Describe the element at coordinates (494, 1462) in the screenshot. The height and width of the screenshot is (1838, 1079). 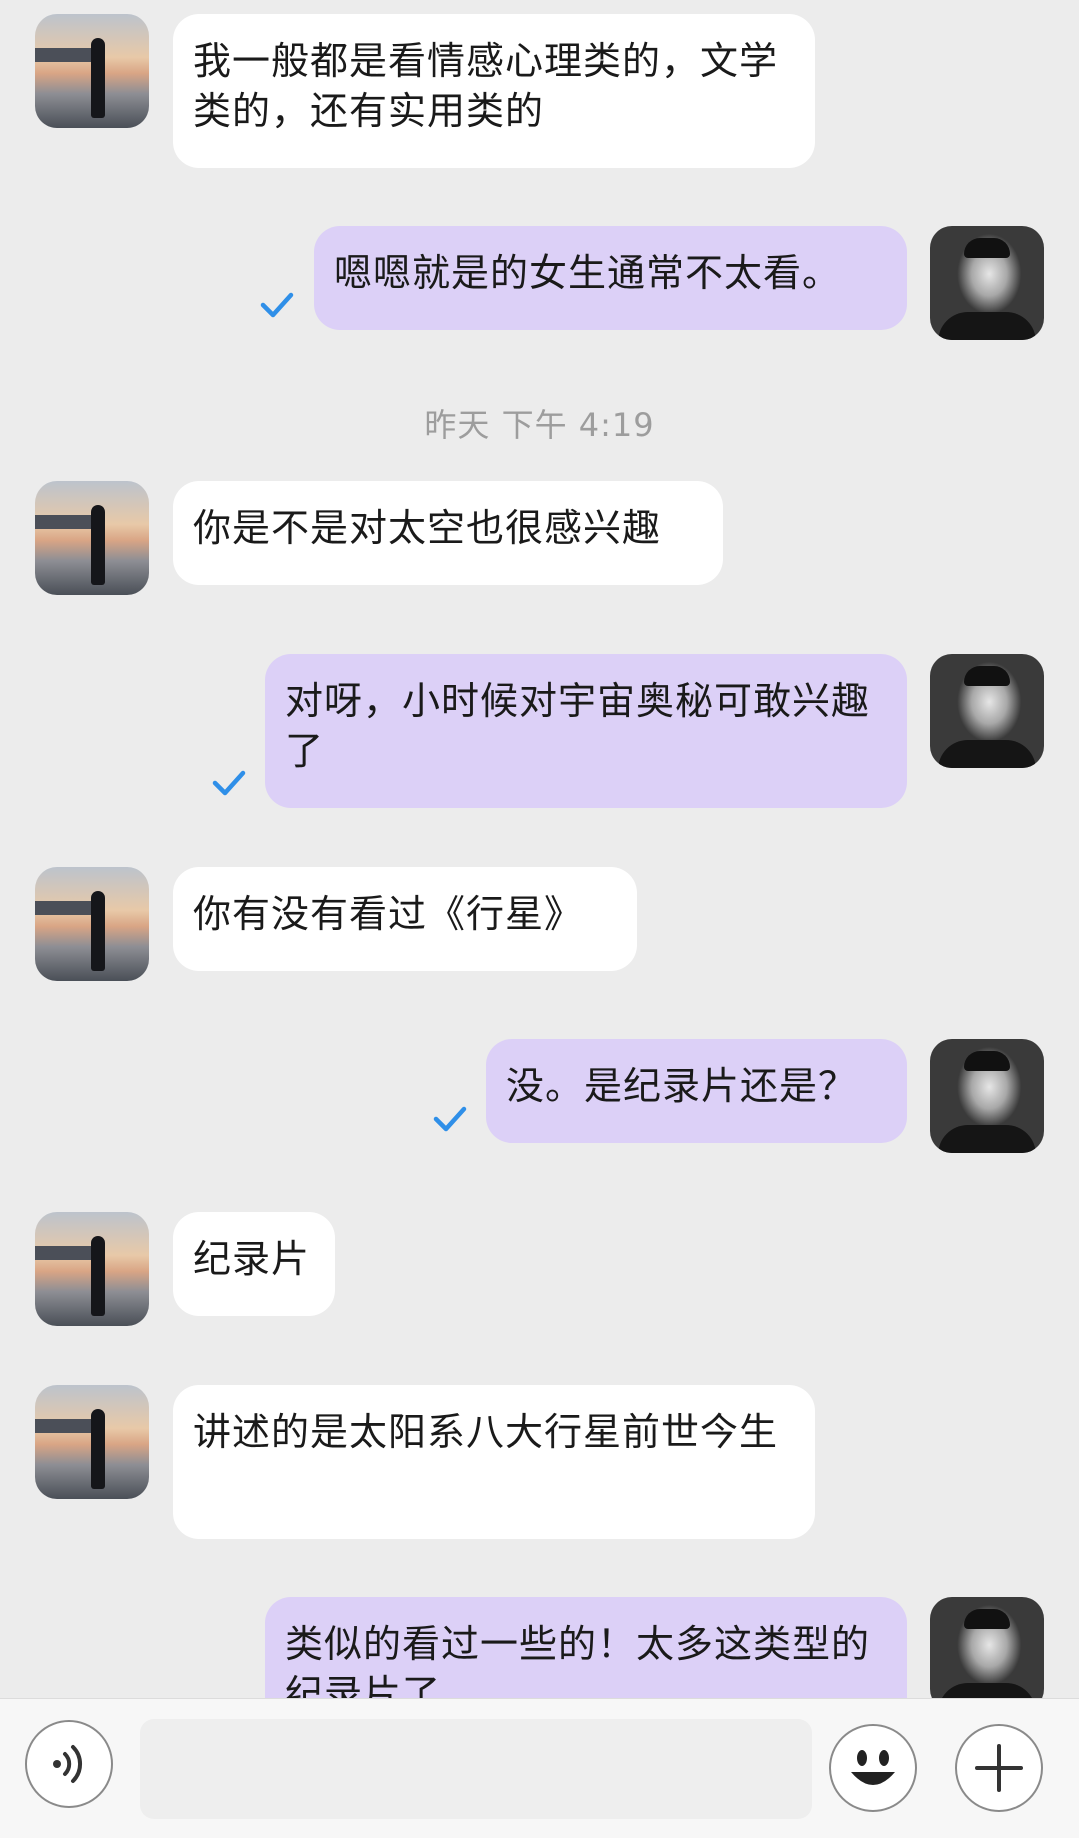
I see `message-bubble: 讲述的是太阳系八大行星前世今生` at that location.